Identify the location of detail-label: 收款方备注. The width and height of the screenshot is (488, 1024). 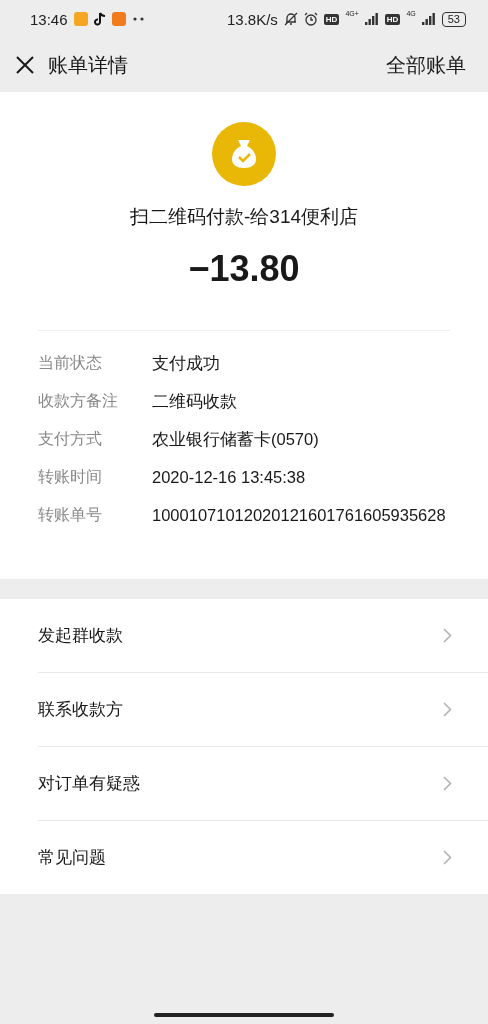
(78, 401).